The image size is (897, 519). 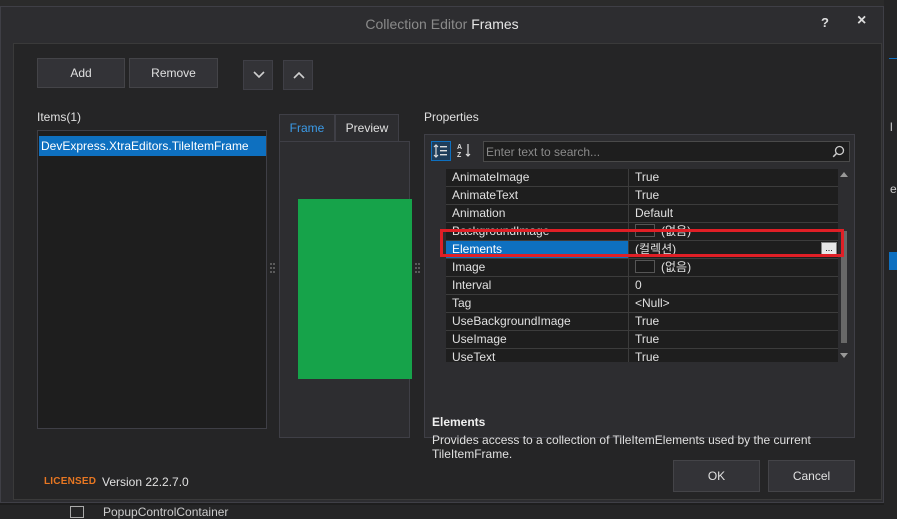 I want to click on preview-panel: Frame Preview, so click(x=345, y=276).